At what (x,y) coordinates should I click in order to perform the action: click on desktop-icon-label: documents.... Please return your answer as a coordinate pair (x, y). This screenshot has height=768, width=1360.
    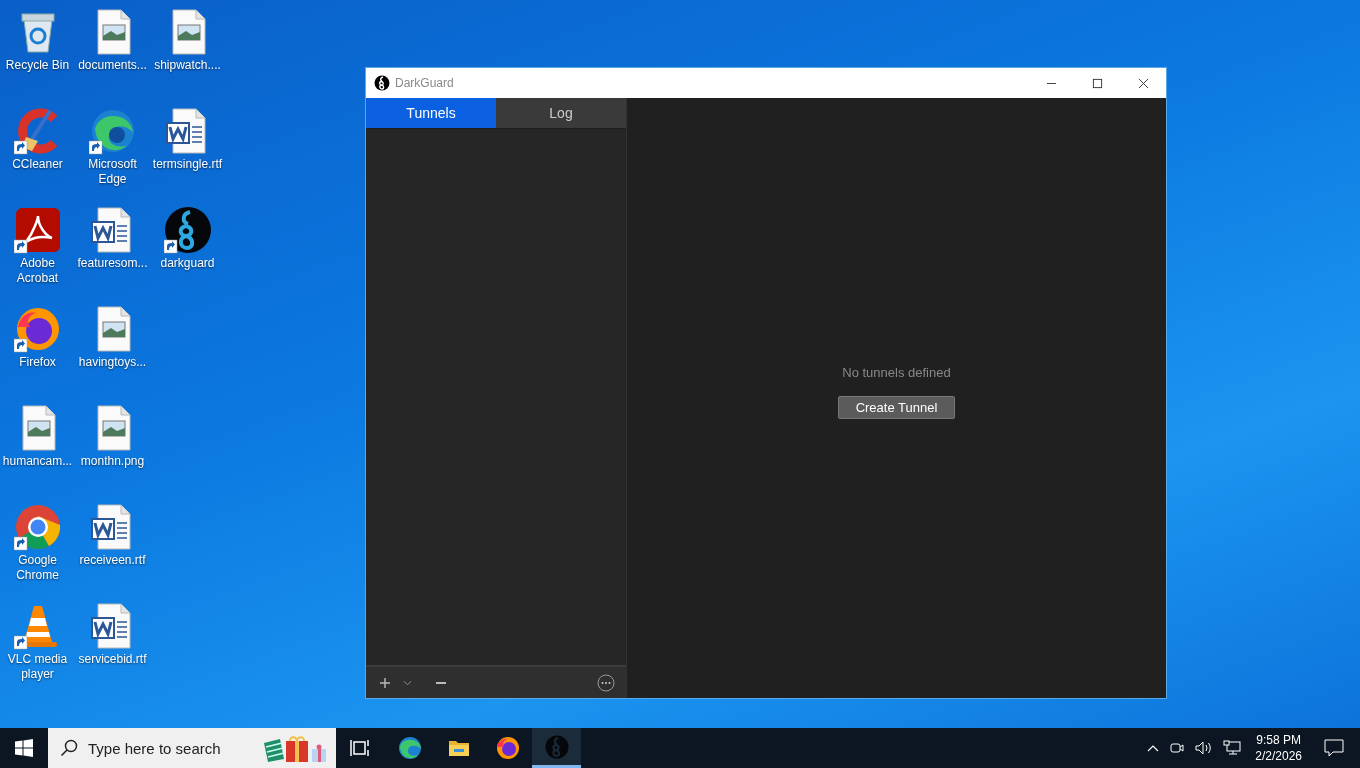
    Looking at the image, I should click on (112, 65).